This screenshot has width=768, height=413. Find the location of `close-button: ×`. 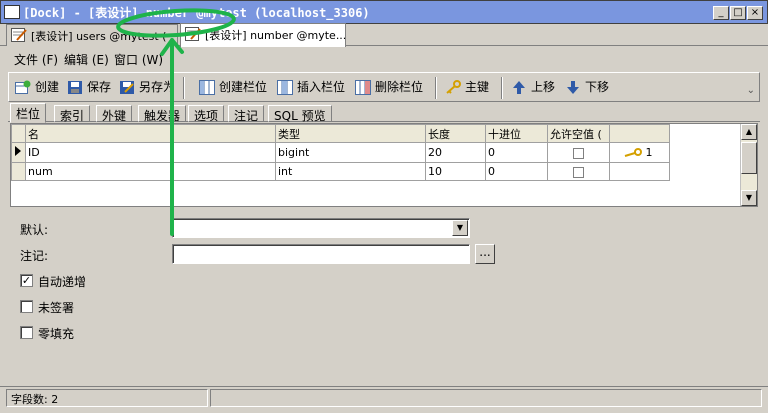

close-button: × is located at coordinates (755, 13).